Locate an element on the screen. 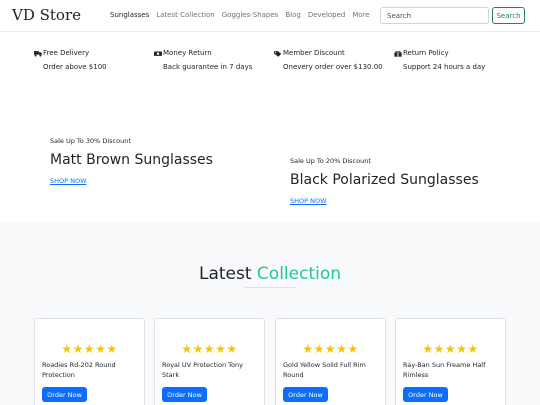 The width and height of the screenshot is (540, 405). feature-subtitle: Back guarantee in 7 days is located at coordinates (208, 67).